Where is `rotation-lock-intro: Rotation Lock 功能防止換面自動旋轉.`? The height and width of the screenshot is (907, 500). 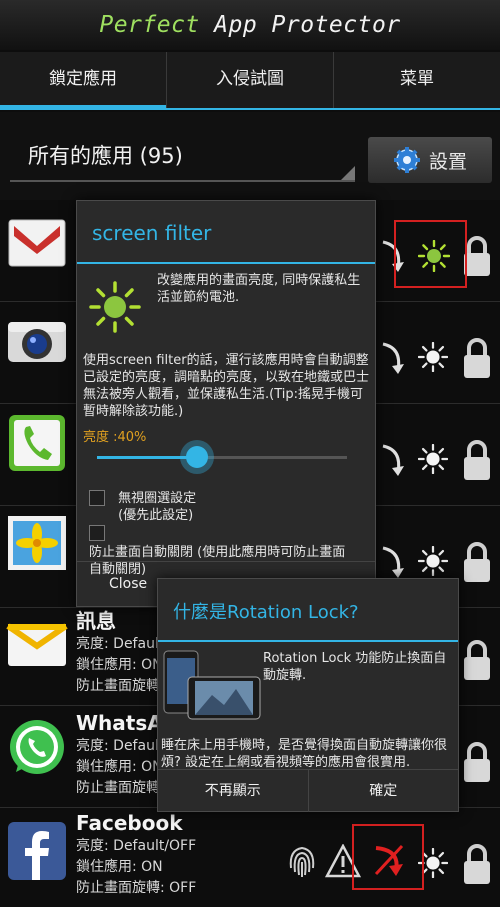 rotation-lock-intro: Rotation Lock 功能防止換面自動旋轉. is located at coordinates (355, 667).